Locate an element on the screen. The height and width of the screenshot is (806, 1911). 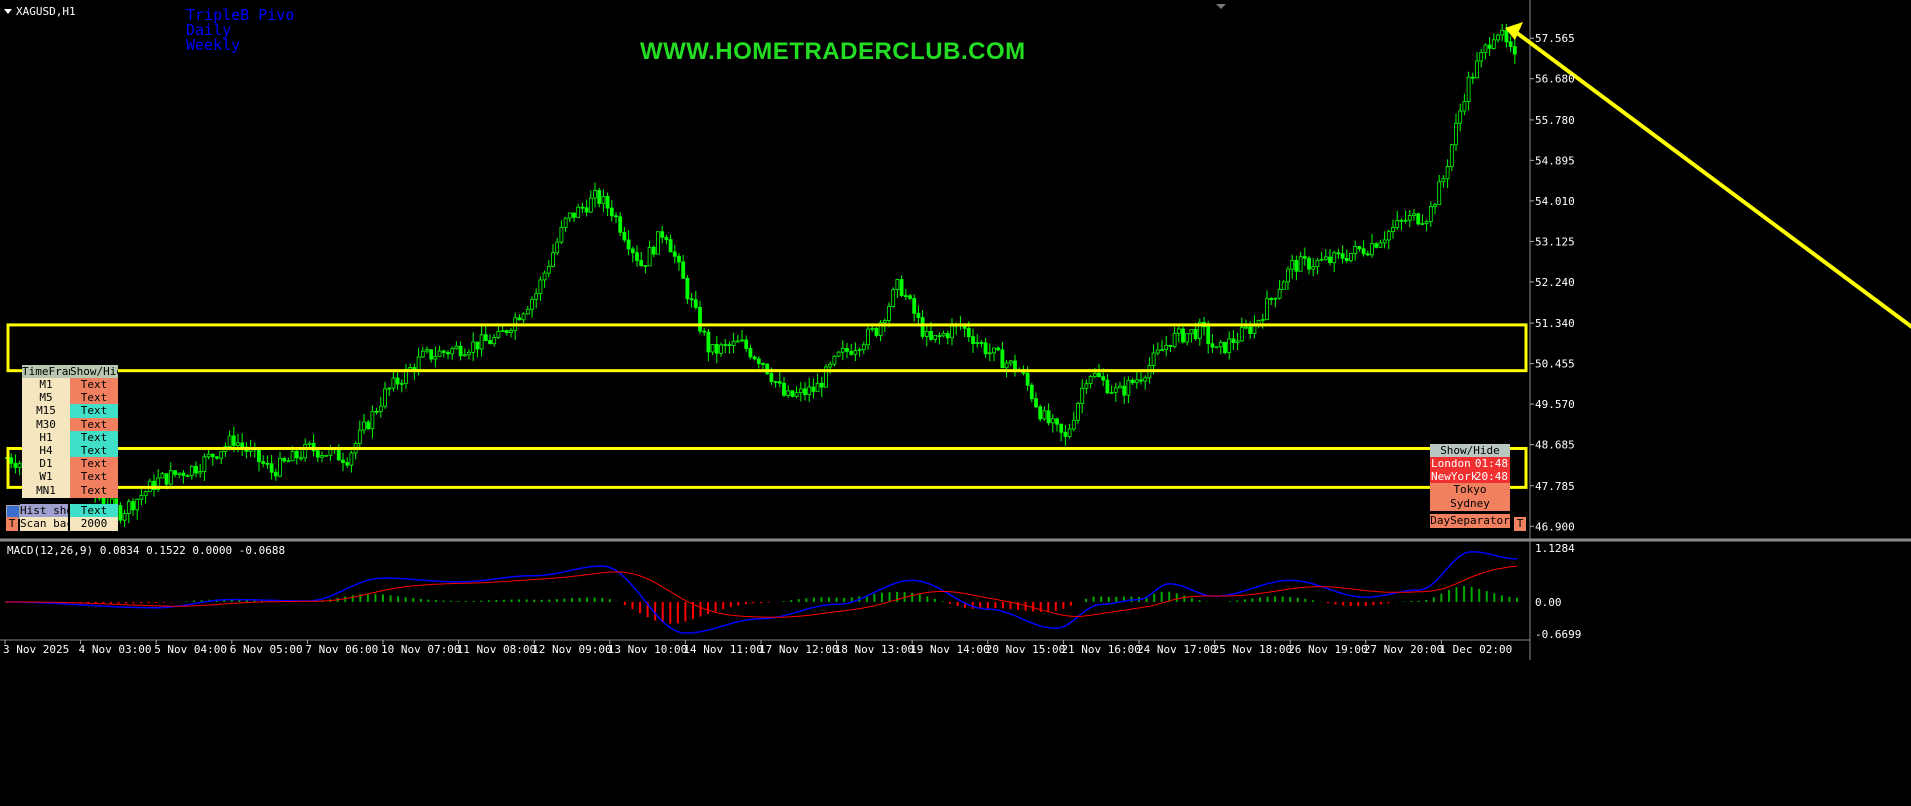
session-row: London 01:48 is located at coordinates (1470, 464).